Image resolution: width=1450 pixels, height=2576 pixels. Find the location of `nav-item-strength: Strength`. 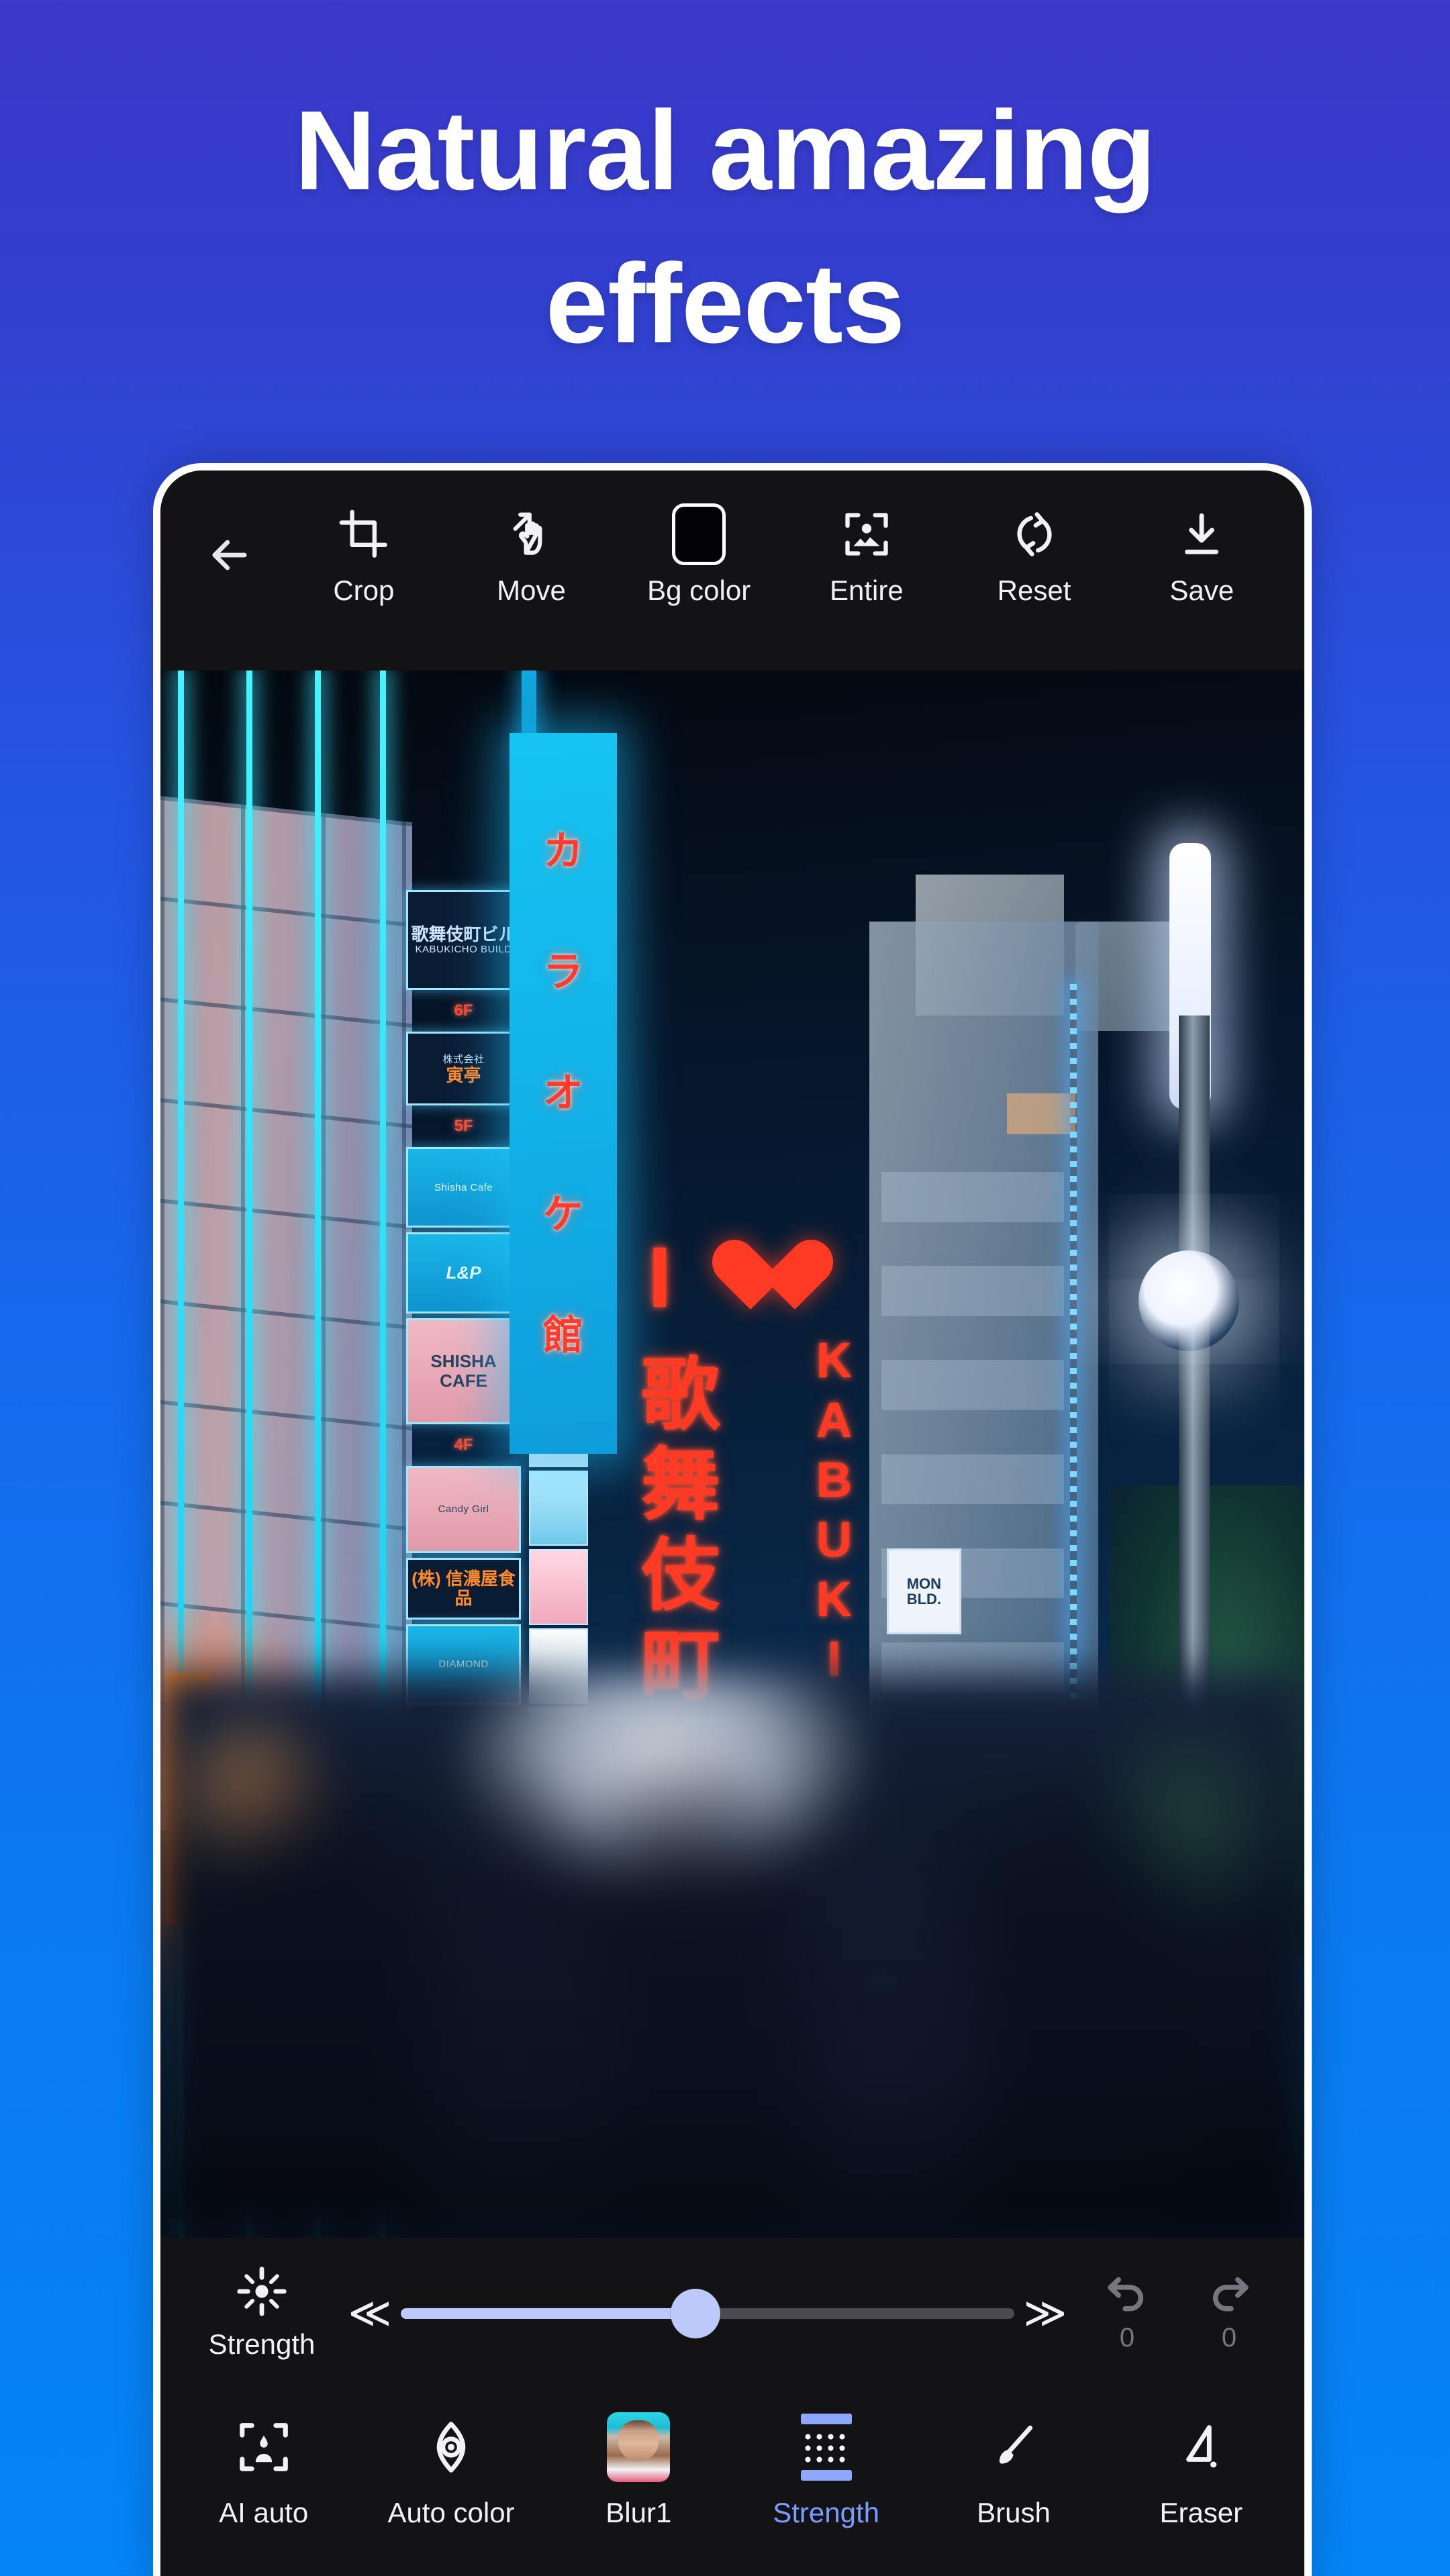

nav-item-strength: Strength is located at coordinates (826, 2470).